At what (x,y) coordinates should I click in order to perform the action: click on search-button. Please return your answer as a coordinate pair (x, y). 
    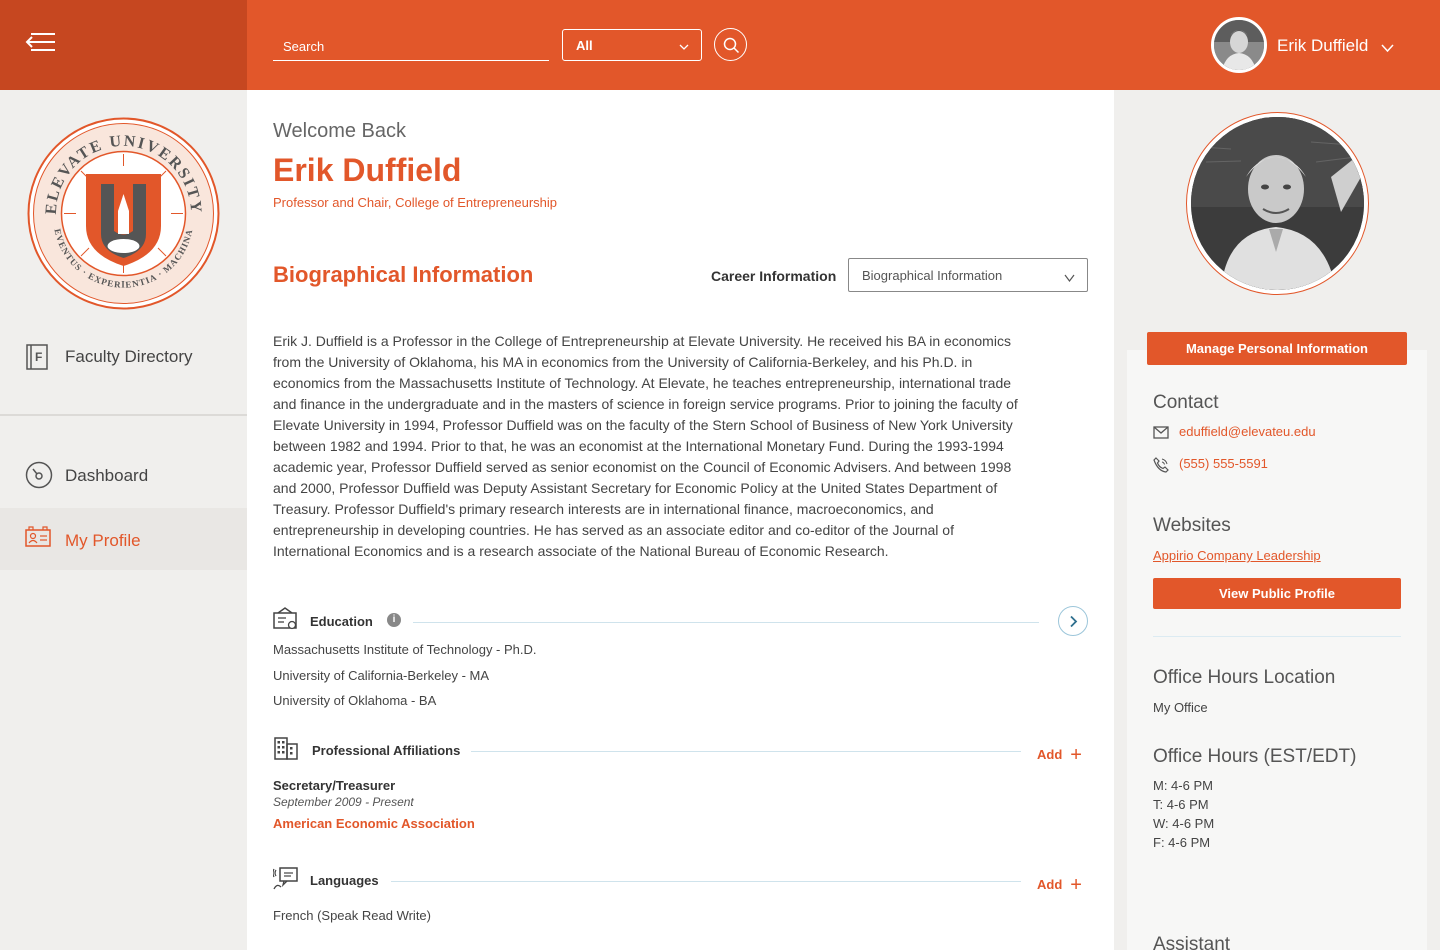
    Looking at the image, I should click on (730, 44).